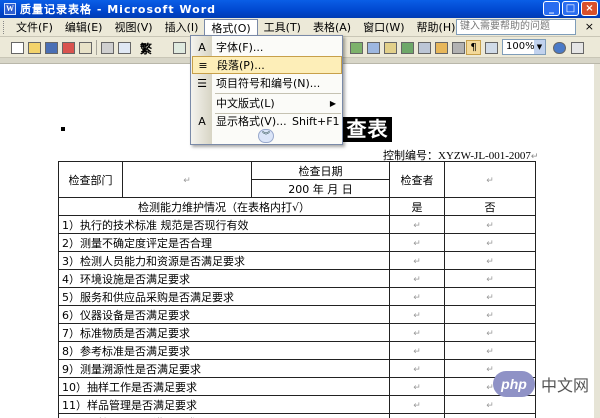  Describe the element at coordinates (390, 47) in the screenshot. I see `insert-table-icon` at that location.